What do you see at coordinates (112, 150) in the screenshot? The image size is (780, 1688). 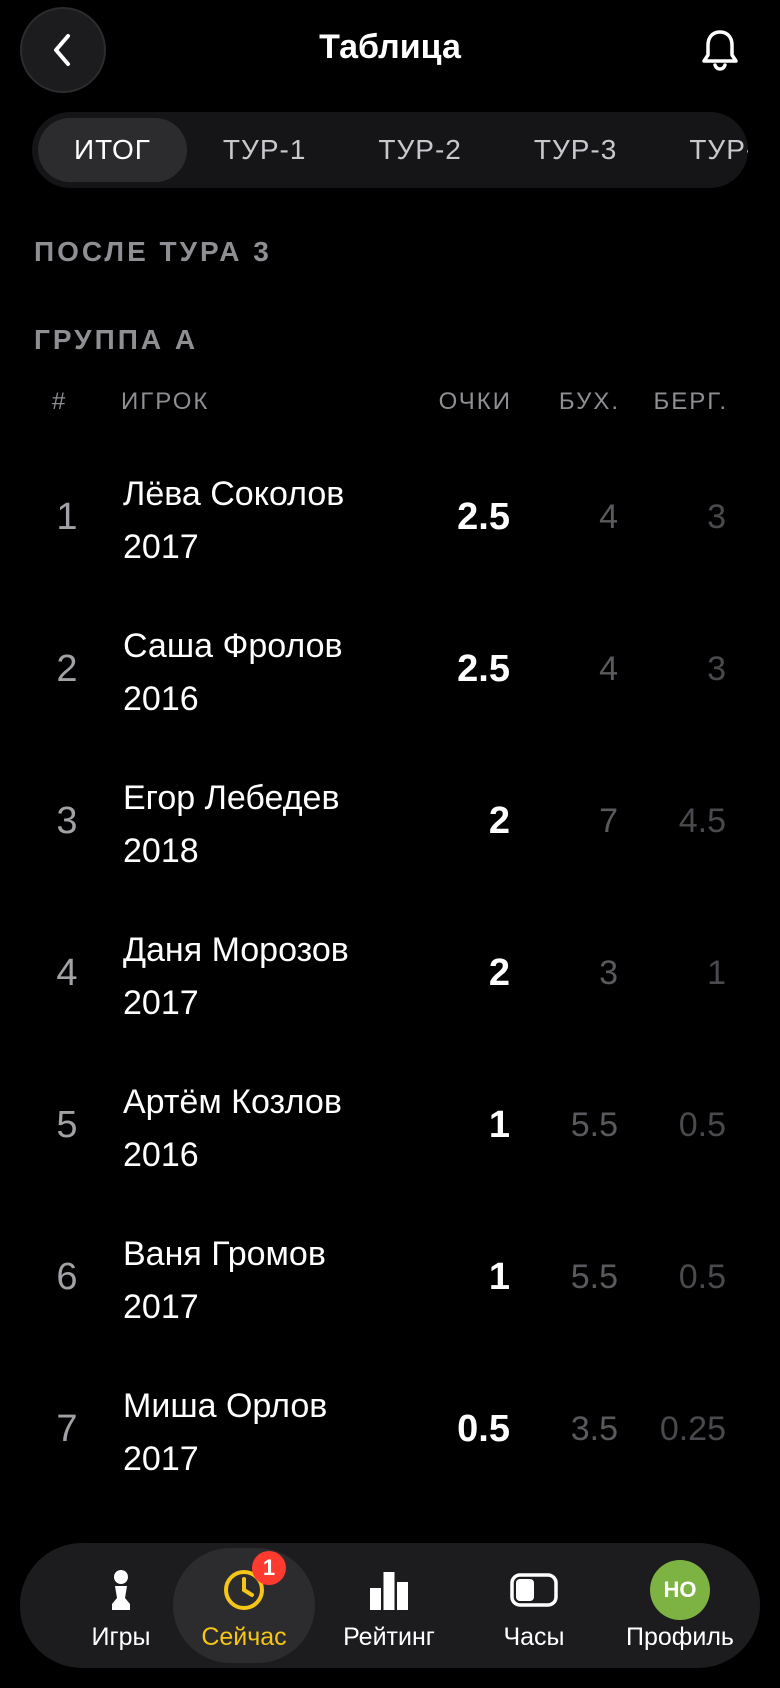 I see `tab-total: ИТОГ` at bounding box center [112, 150].